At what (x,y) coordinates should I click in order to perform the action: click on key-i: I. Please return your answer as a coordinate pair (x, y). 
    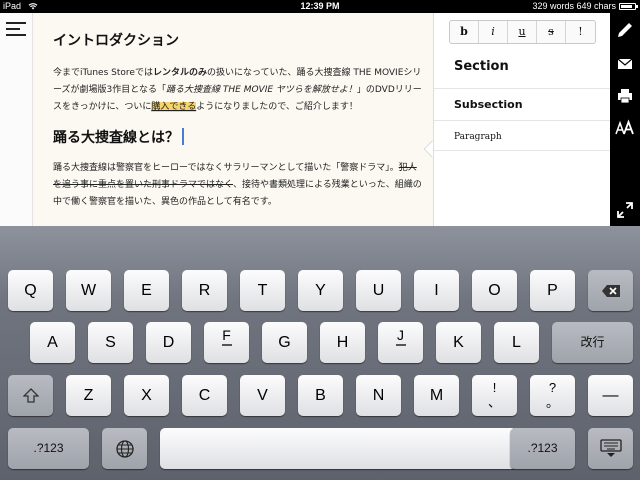
    Looking at the image, I should click on (436, 290).